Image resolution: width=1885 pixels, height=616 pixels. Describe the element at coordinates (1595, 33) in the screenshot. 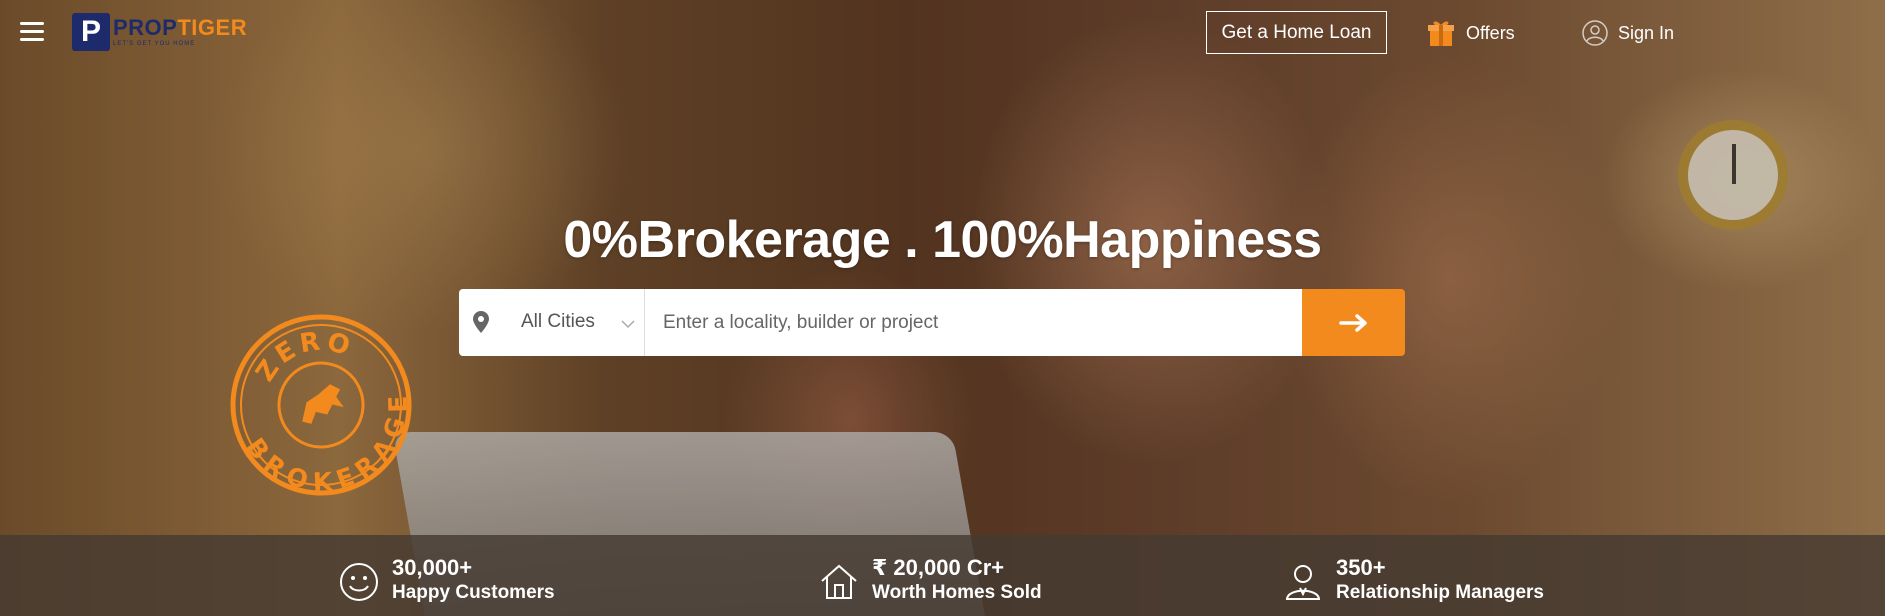

I see `user-icon` at that location.